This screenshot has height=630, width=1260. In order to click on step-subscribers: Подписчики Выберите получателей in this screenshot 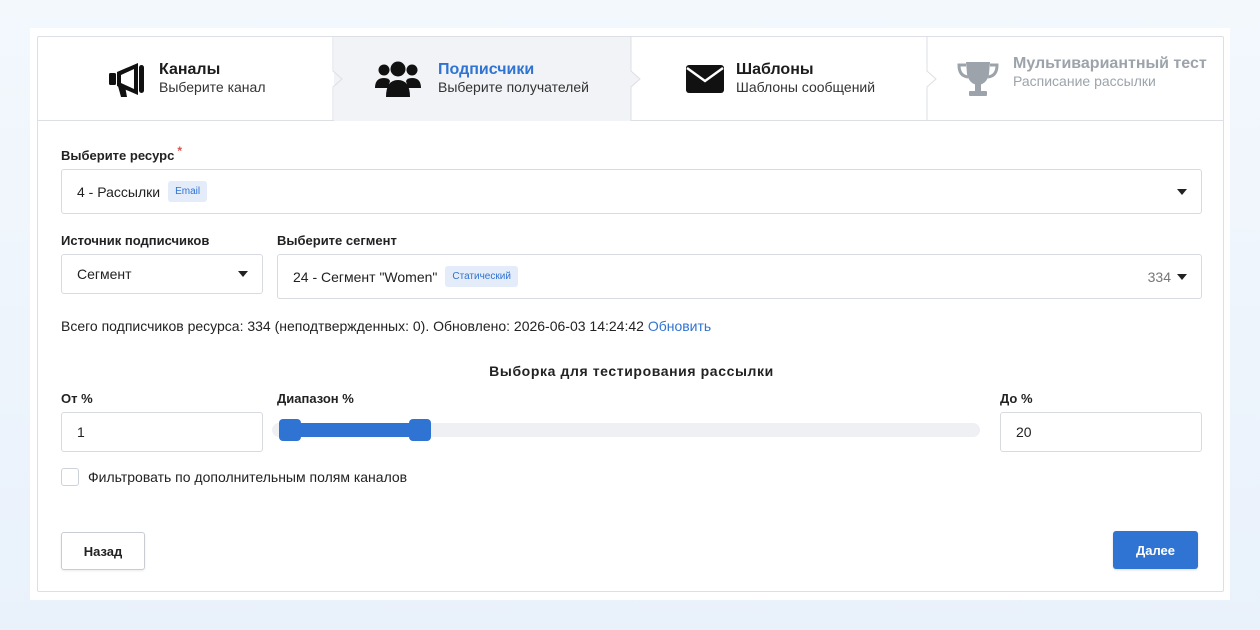, I will do `click(482, 79)`.